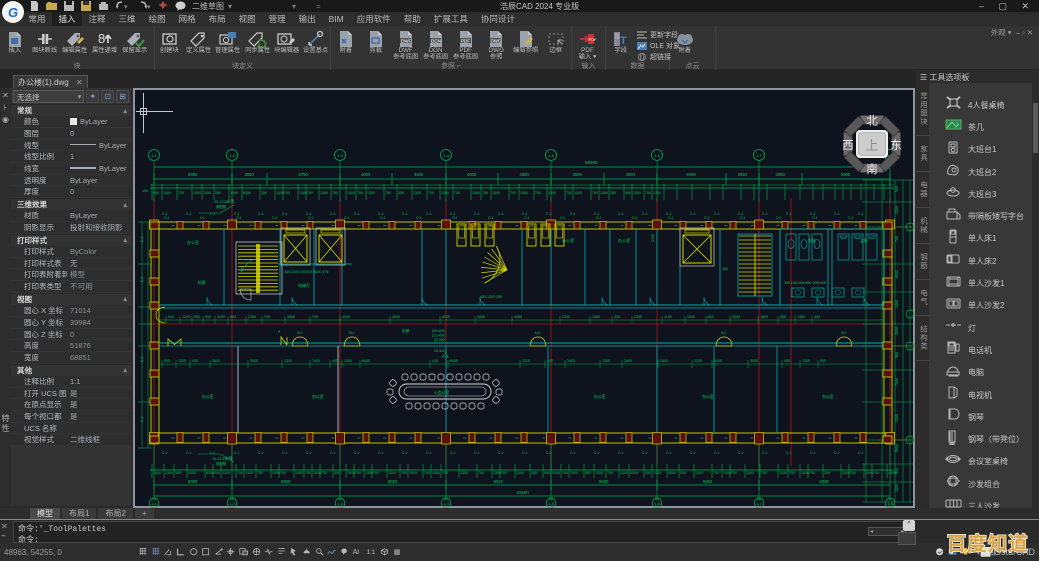  I want to click on svg-text: 1-6, so click(657, 155).